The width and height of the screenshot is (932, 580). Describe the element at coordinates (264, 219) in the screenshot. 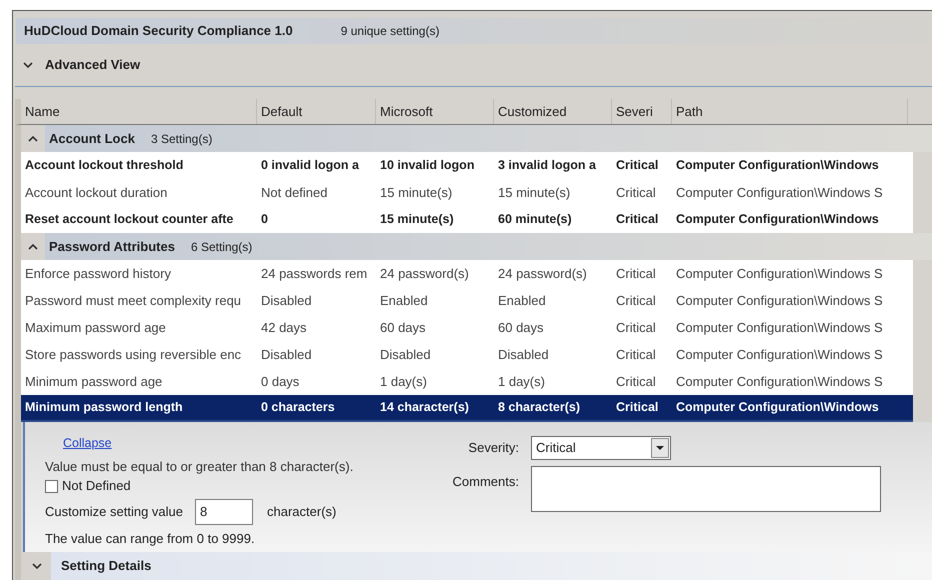

I see `table-cell-text: 0` at that location.